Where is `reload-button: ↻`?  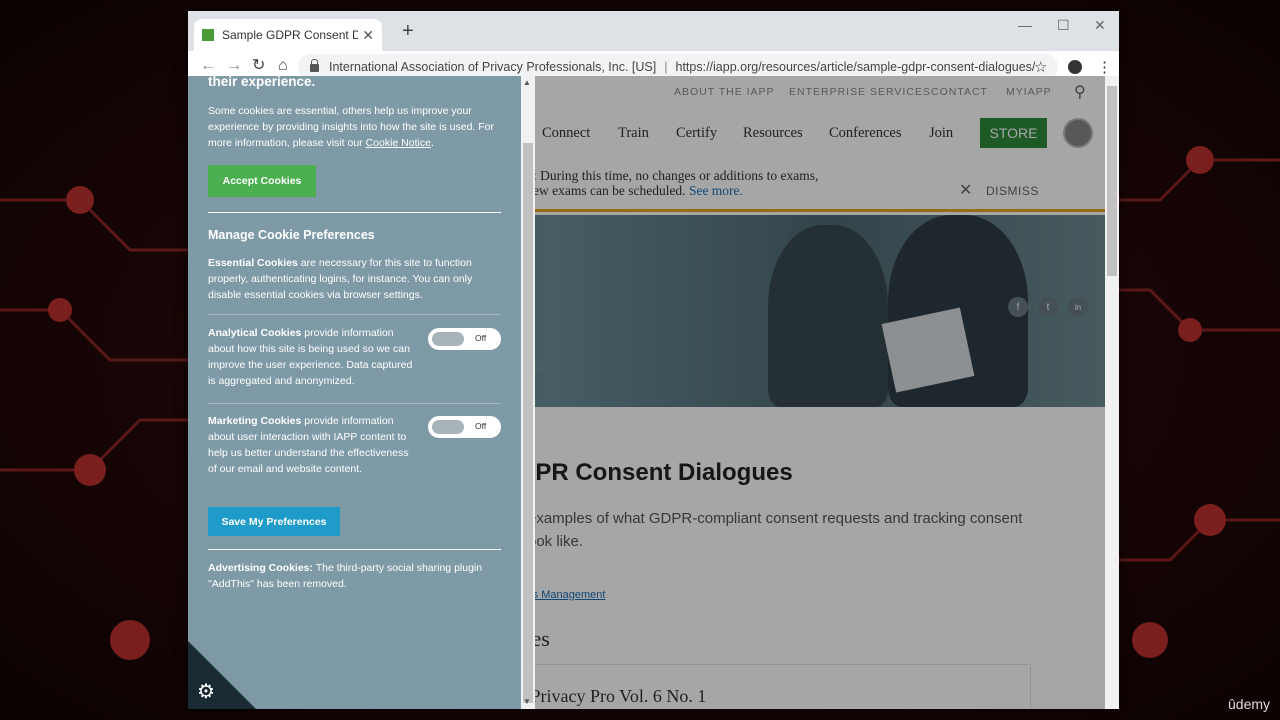 reload-button: ↻ is located at coordinates (258, 66).